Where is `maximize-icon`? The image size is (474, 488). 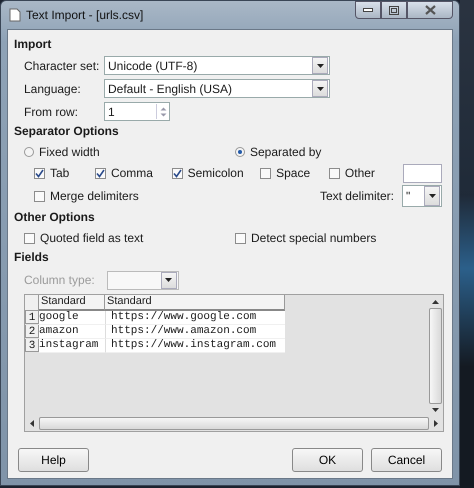 maximize-icon is located at coordinates (394, 10).